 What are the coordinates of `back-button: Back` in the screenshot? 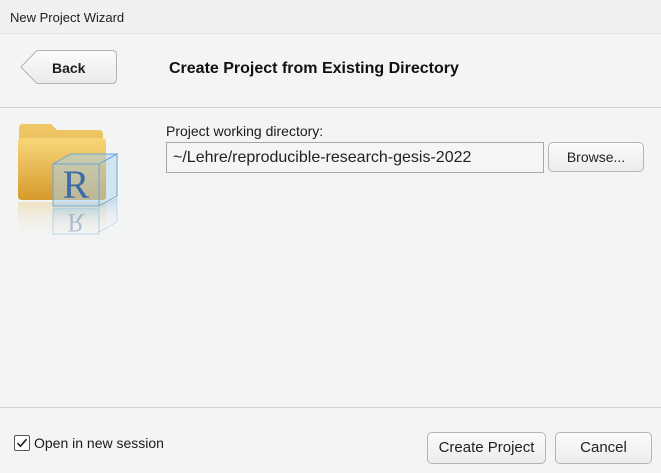 It's located at (68, 67).